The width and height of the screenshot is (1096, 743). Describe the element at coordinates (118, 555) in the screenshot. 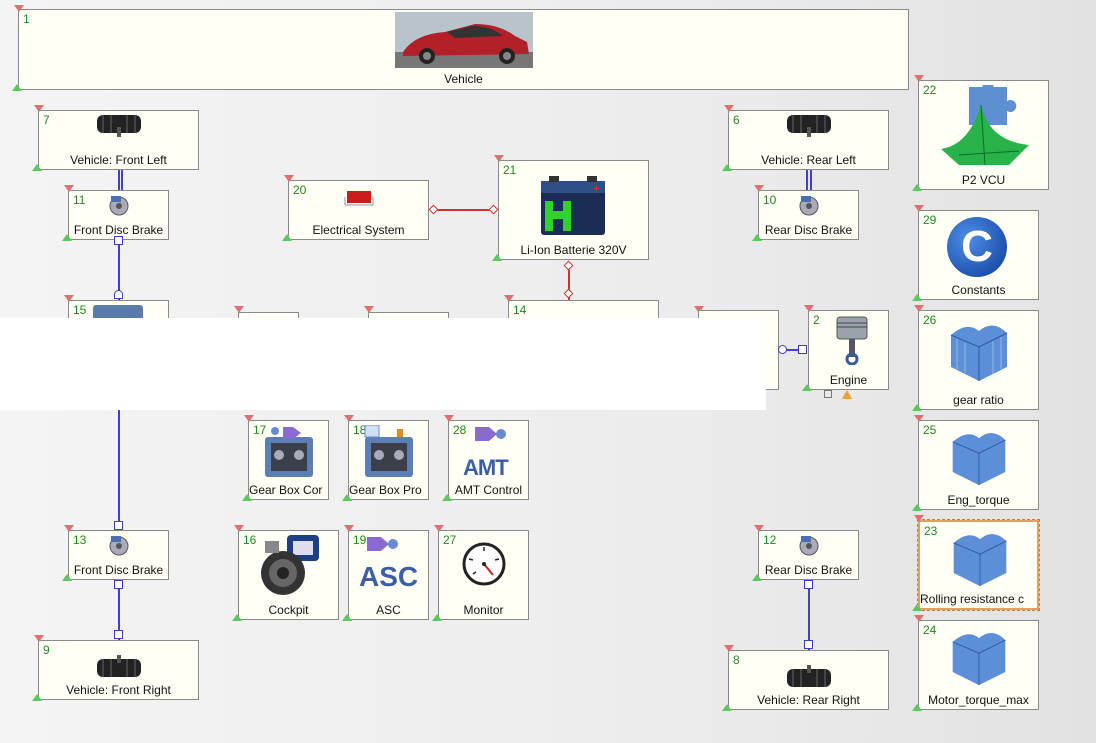

I see `block-front-disc-brake-13: 13 Front Disc Brake` at that location.